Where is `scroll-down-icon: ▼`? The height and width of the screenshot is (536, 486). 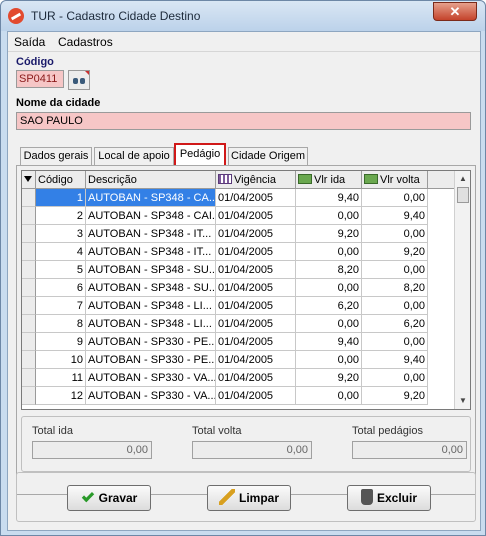 scroll-down-icon: ▼ is located at coordinates (463, 401).